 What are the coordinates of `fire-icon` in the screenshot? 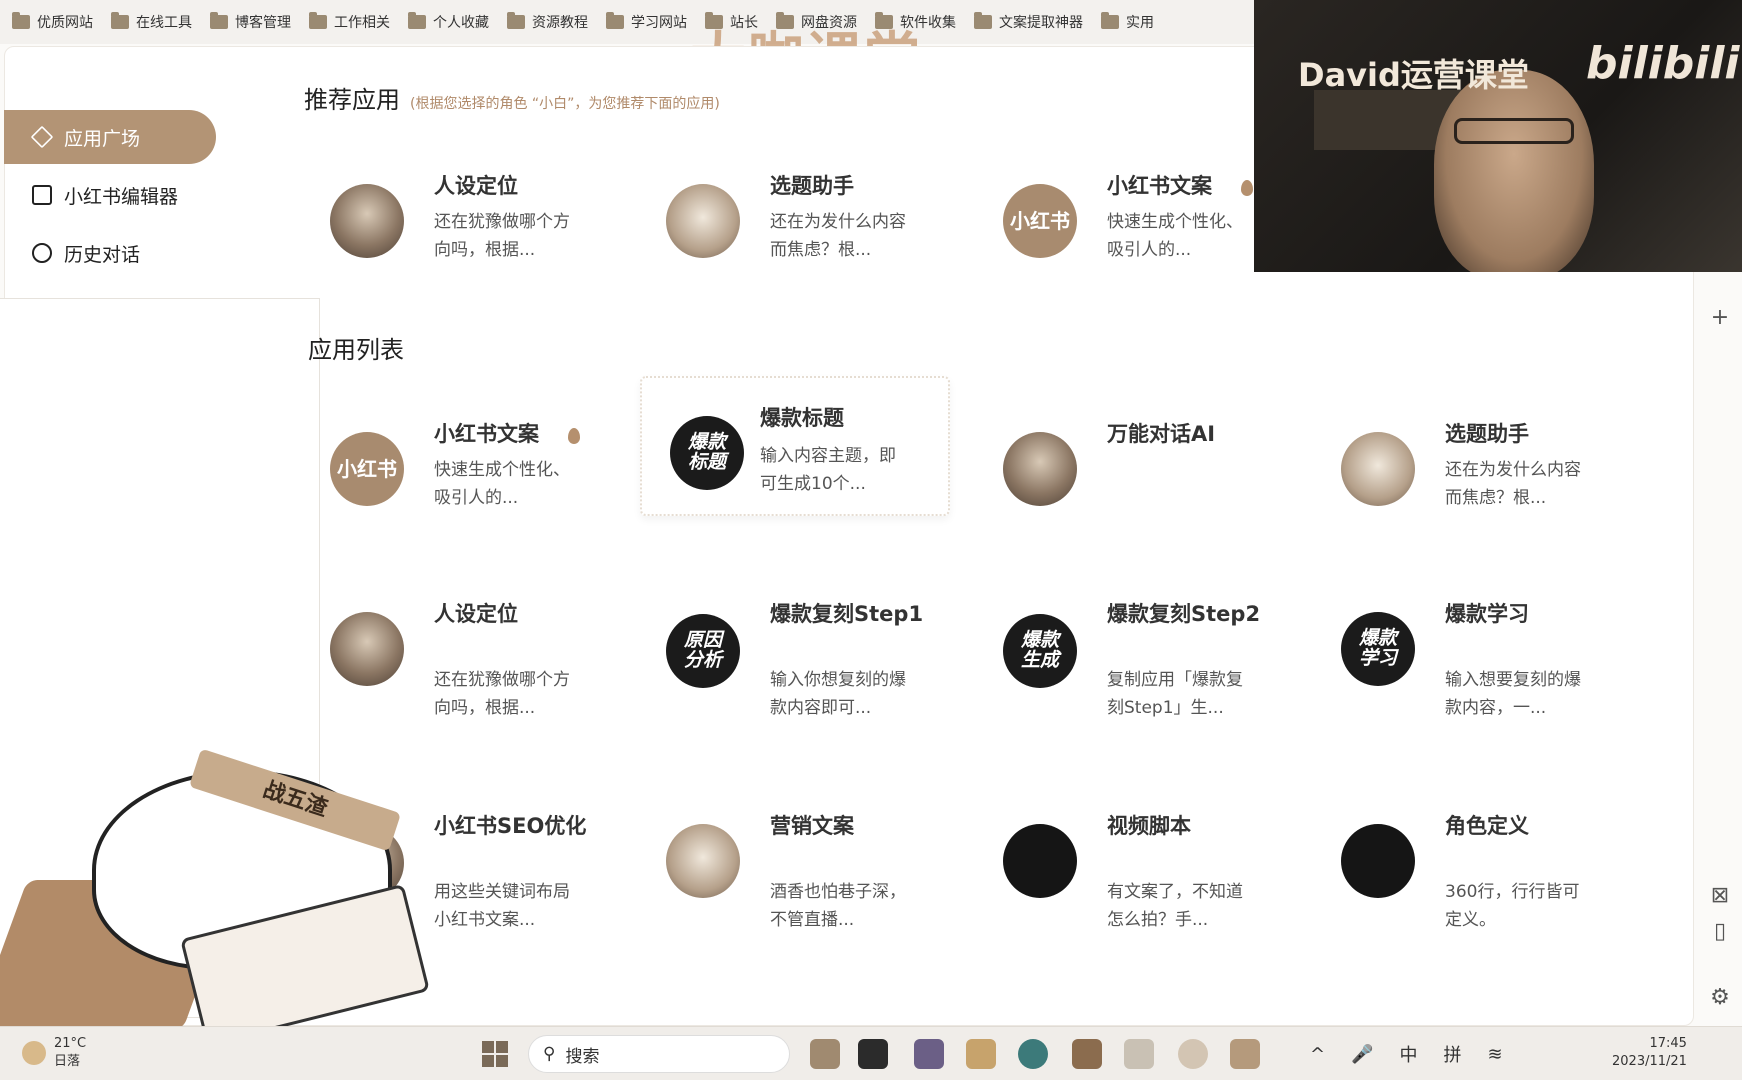 It's located at (574, 436).